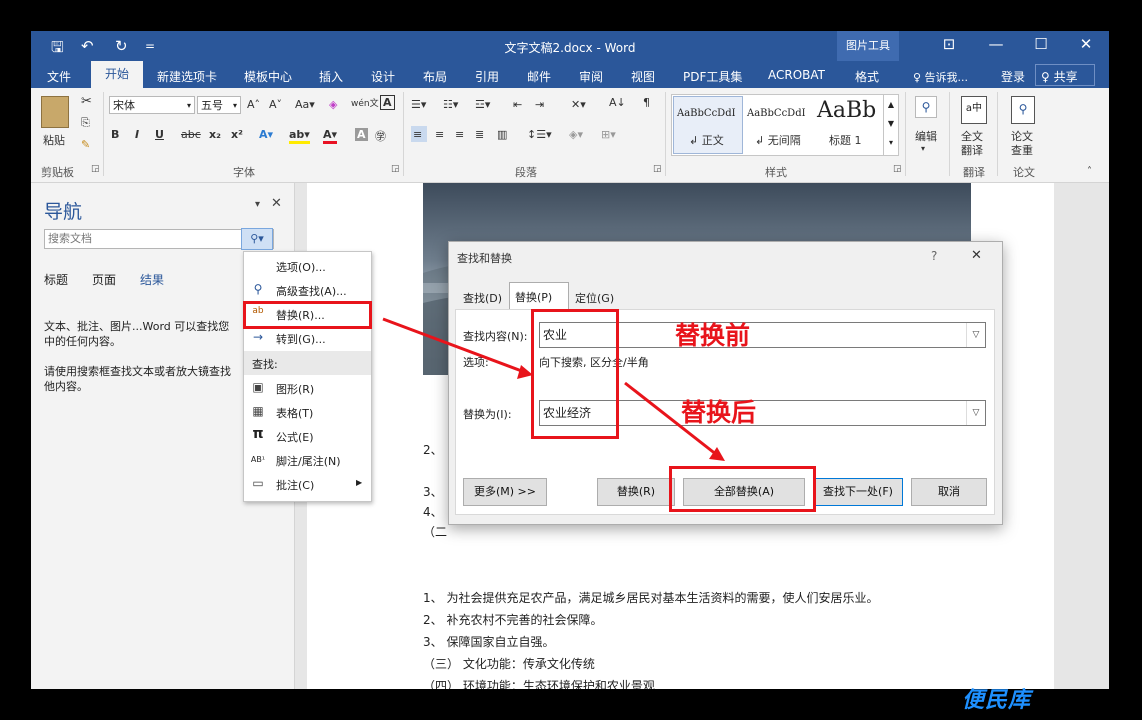 This screenshot has height=720, width=1142. Describe the element at coordinates (997, 700) in the screenshot. I see `watermark-logo: 便民库` at that location.